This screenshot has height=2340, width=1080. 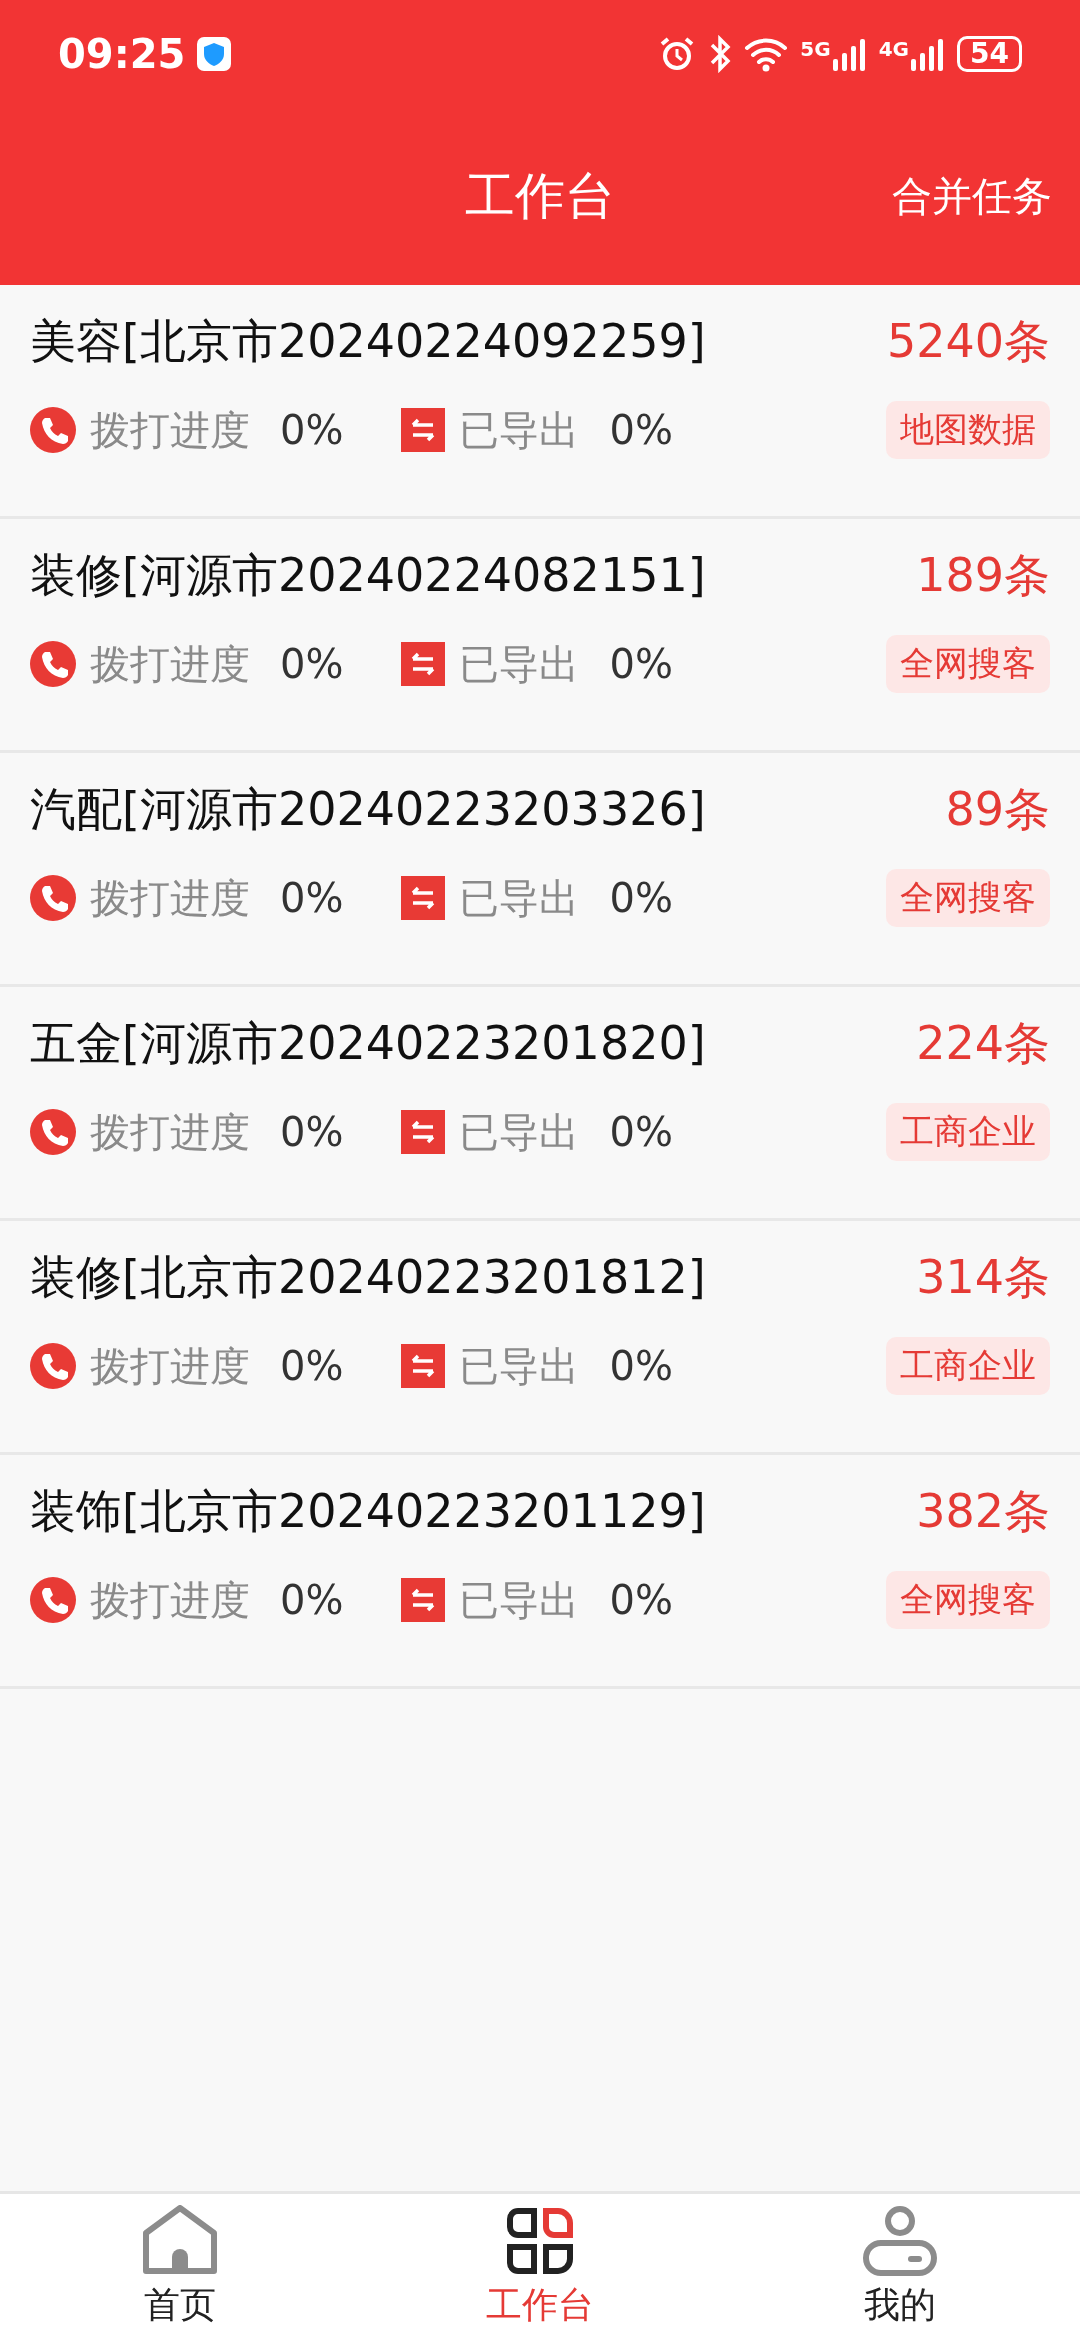 I want to click on task-card: 装饰[北京市20240223201129] 382条 拨打进度 0% 已导出 0% 全网搜客, so click(x=540, y=1572).